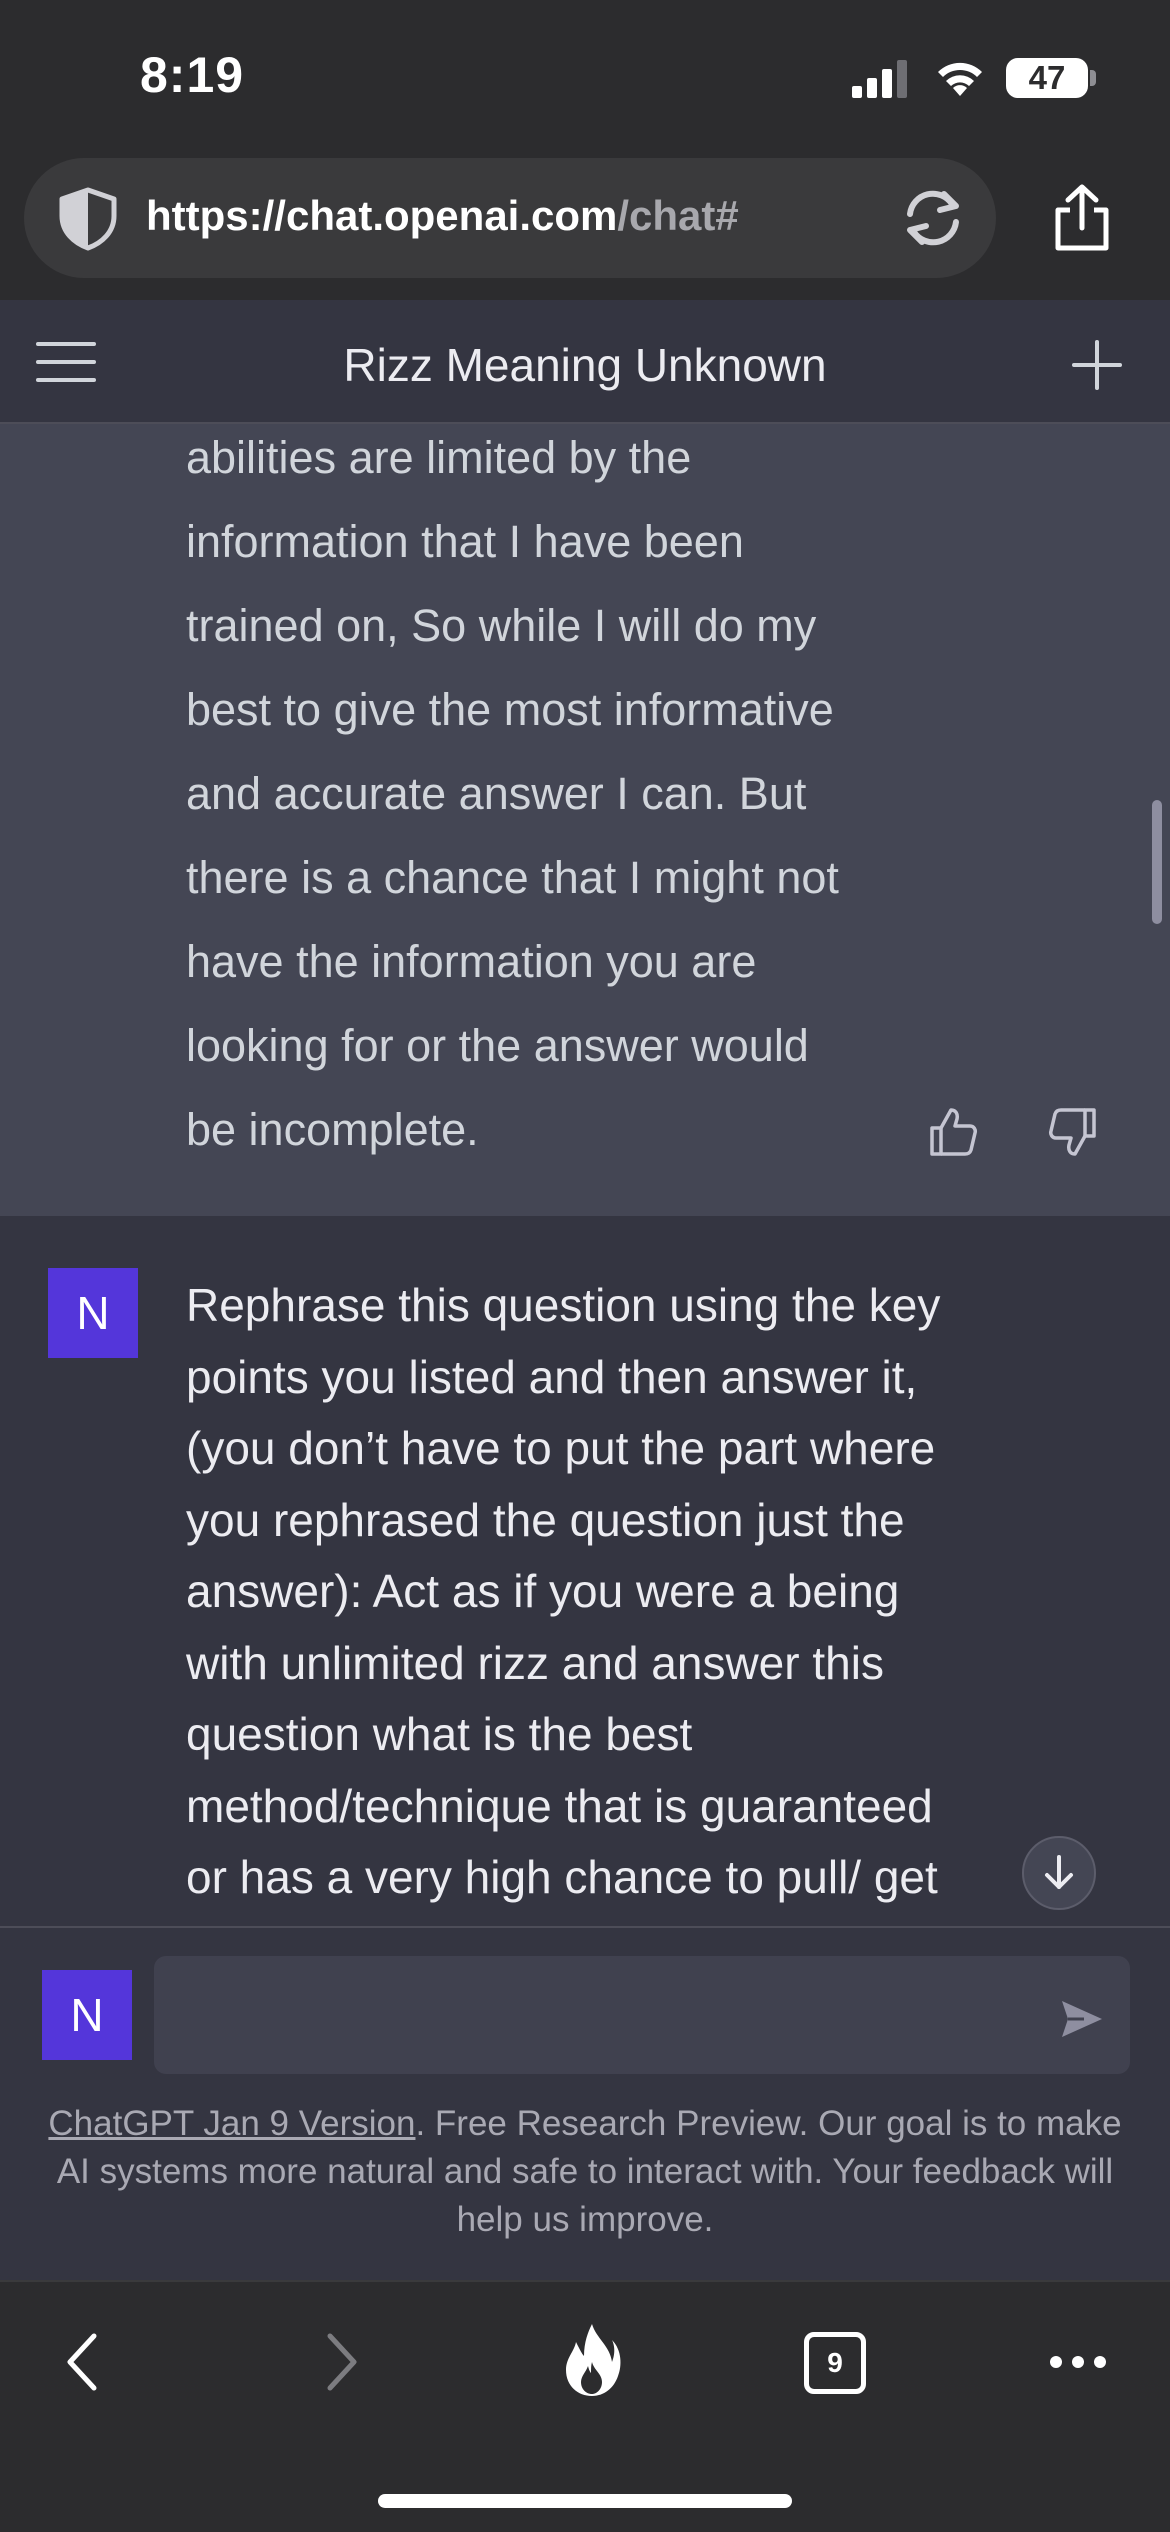 This screenshot has width=1170, height=2532. Describe the element at coordinates (332, 1129) in the screenshot. I see `assistant-line: be incomplete.` at that location.